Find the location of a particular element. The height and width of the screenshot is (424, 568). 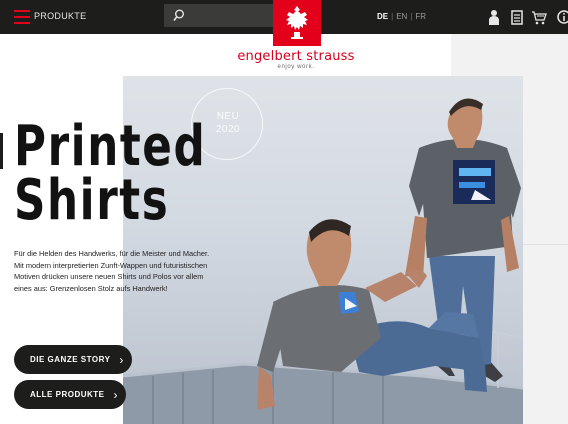

edge-marker is located at coordinates (1, 151).